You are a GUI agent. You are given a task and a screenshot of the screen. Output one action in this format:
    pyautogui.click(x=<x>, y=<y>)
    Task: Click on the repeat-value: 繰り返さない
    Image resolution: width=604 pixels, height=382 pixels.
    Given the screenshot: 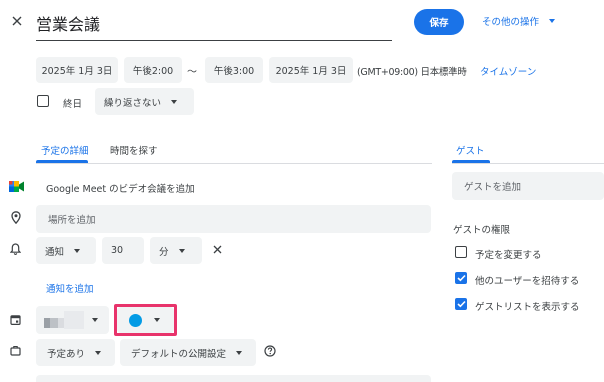 What is the action you would take?
    pyautogui.click(x=133, y=103)
    